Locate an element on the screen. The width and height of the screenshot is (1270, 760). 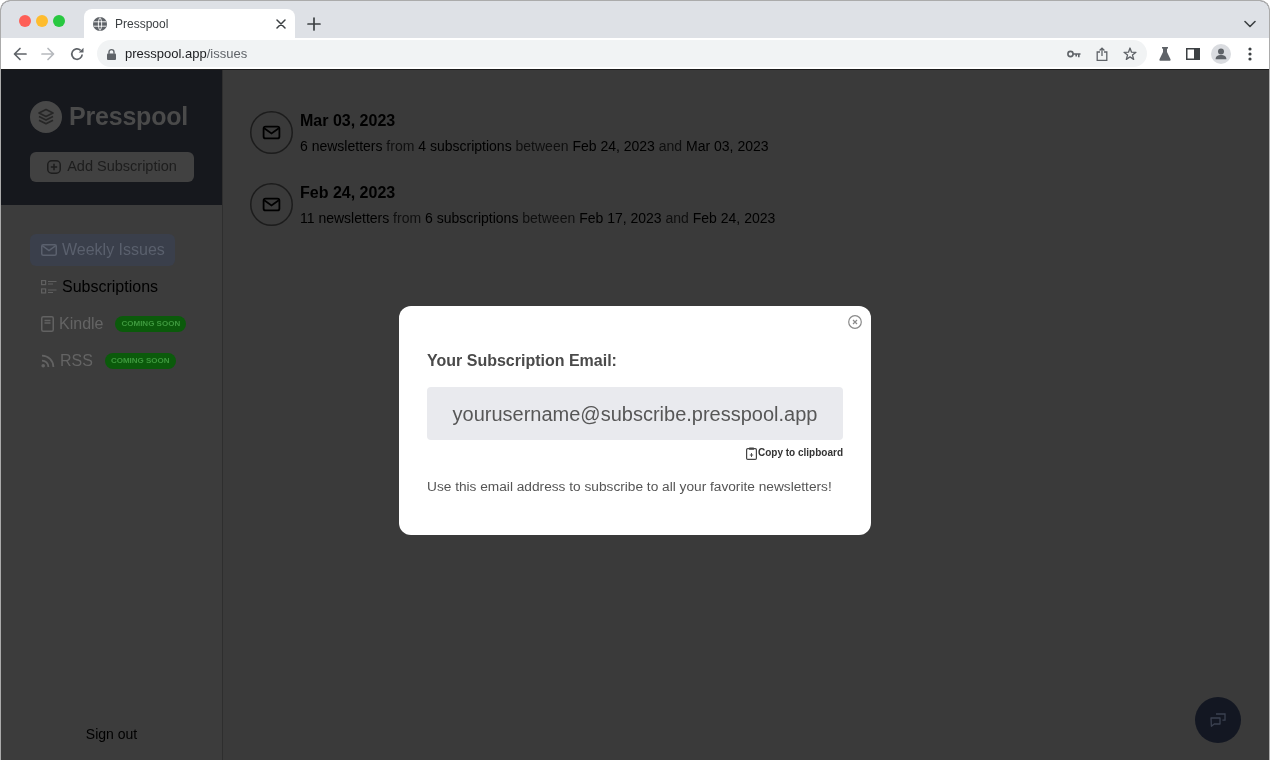
logo-icon is located at coordinates (46, 116).